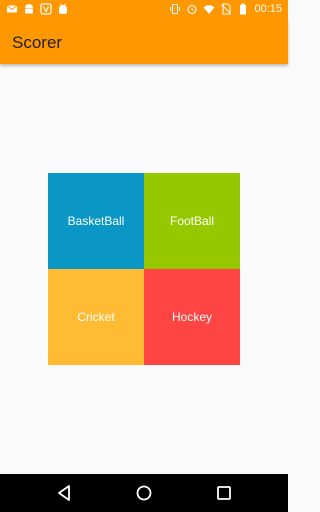  I want to click on app-title: Scorer, so click(37, 42).